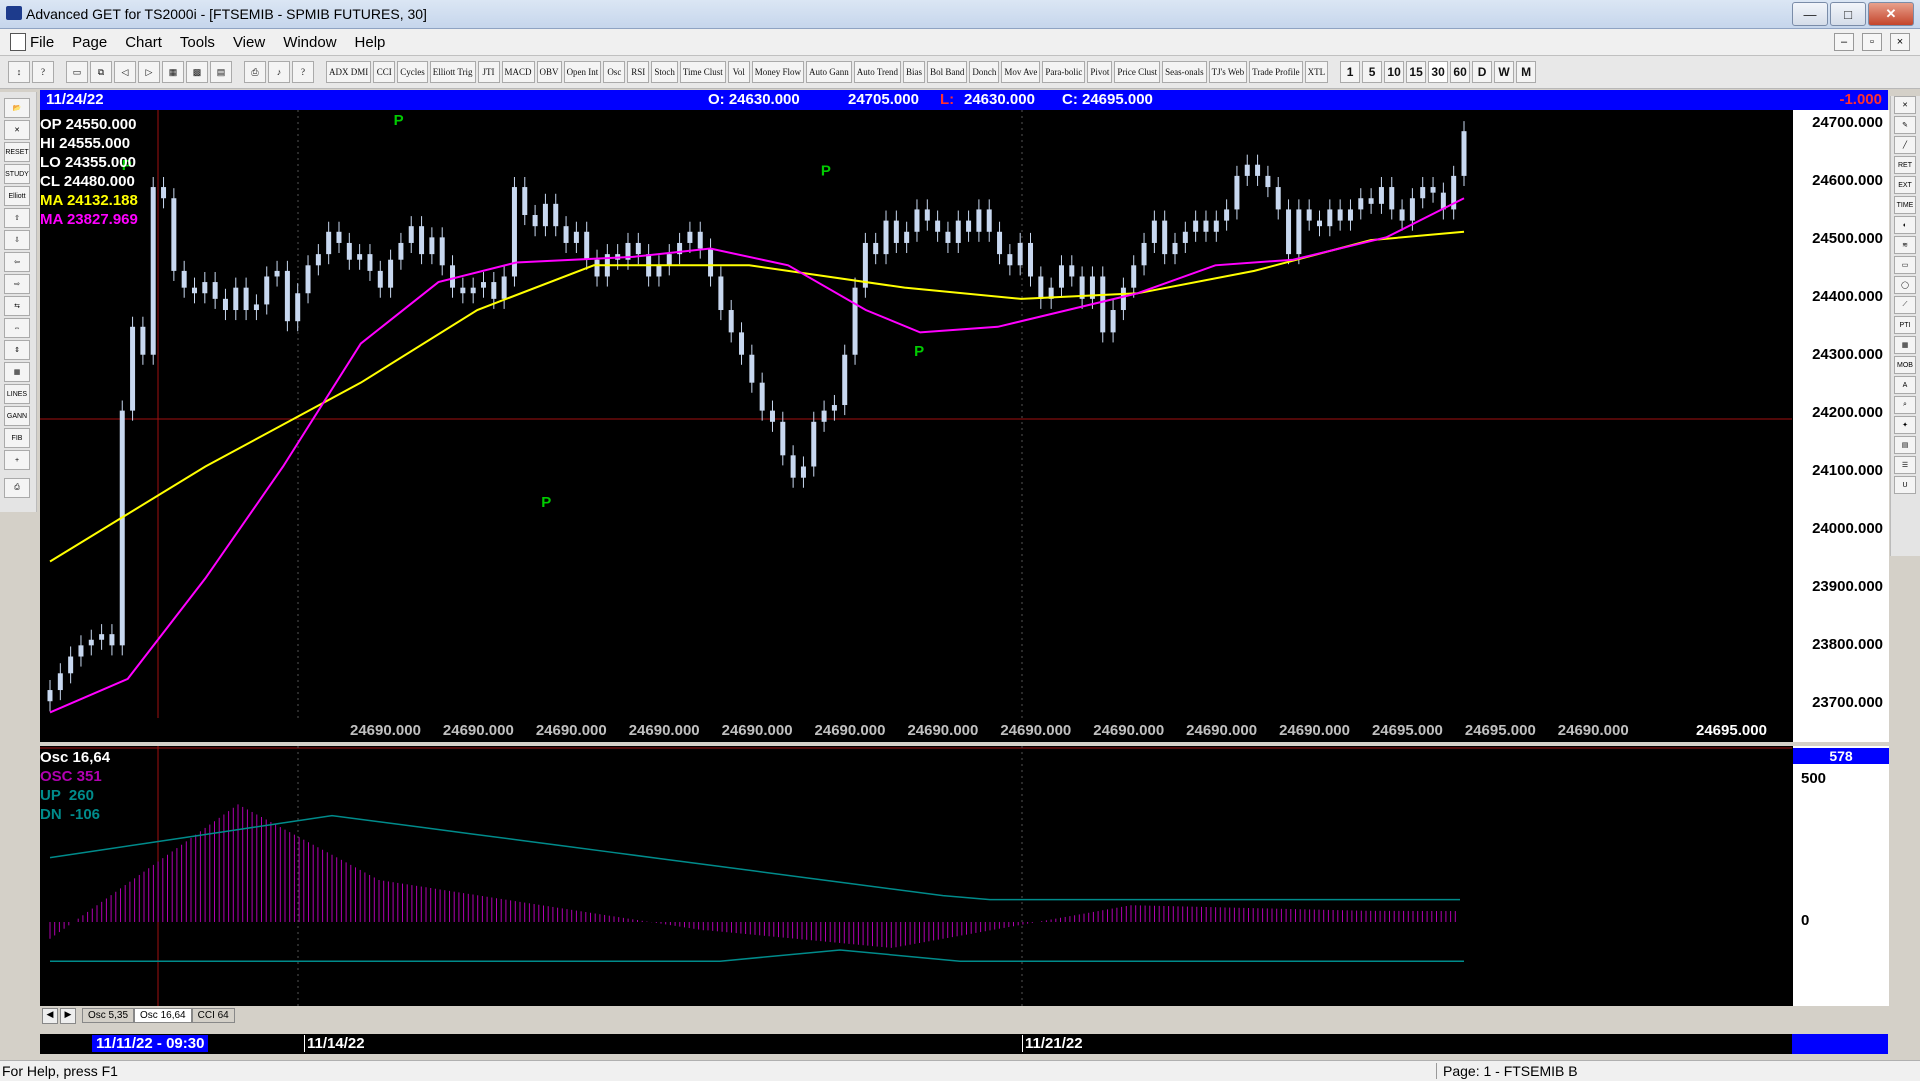  I want to click on study-button: OBV, so click(549, 72).